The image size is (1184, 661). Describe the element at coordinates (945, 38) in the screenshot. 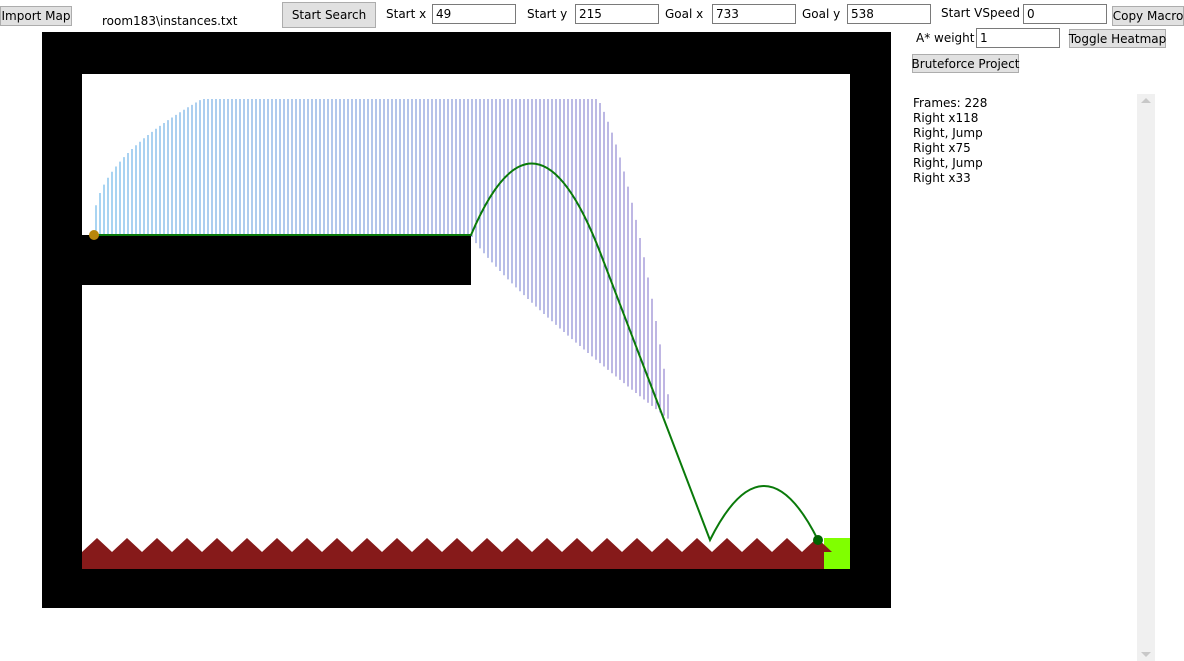

I see `astar-weight-label: A* weight` at that location.